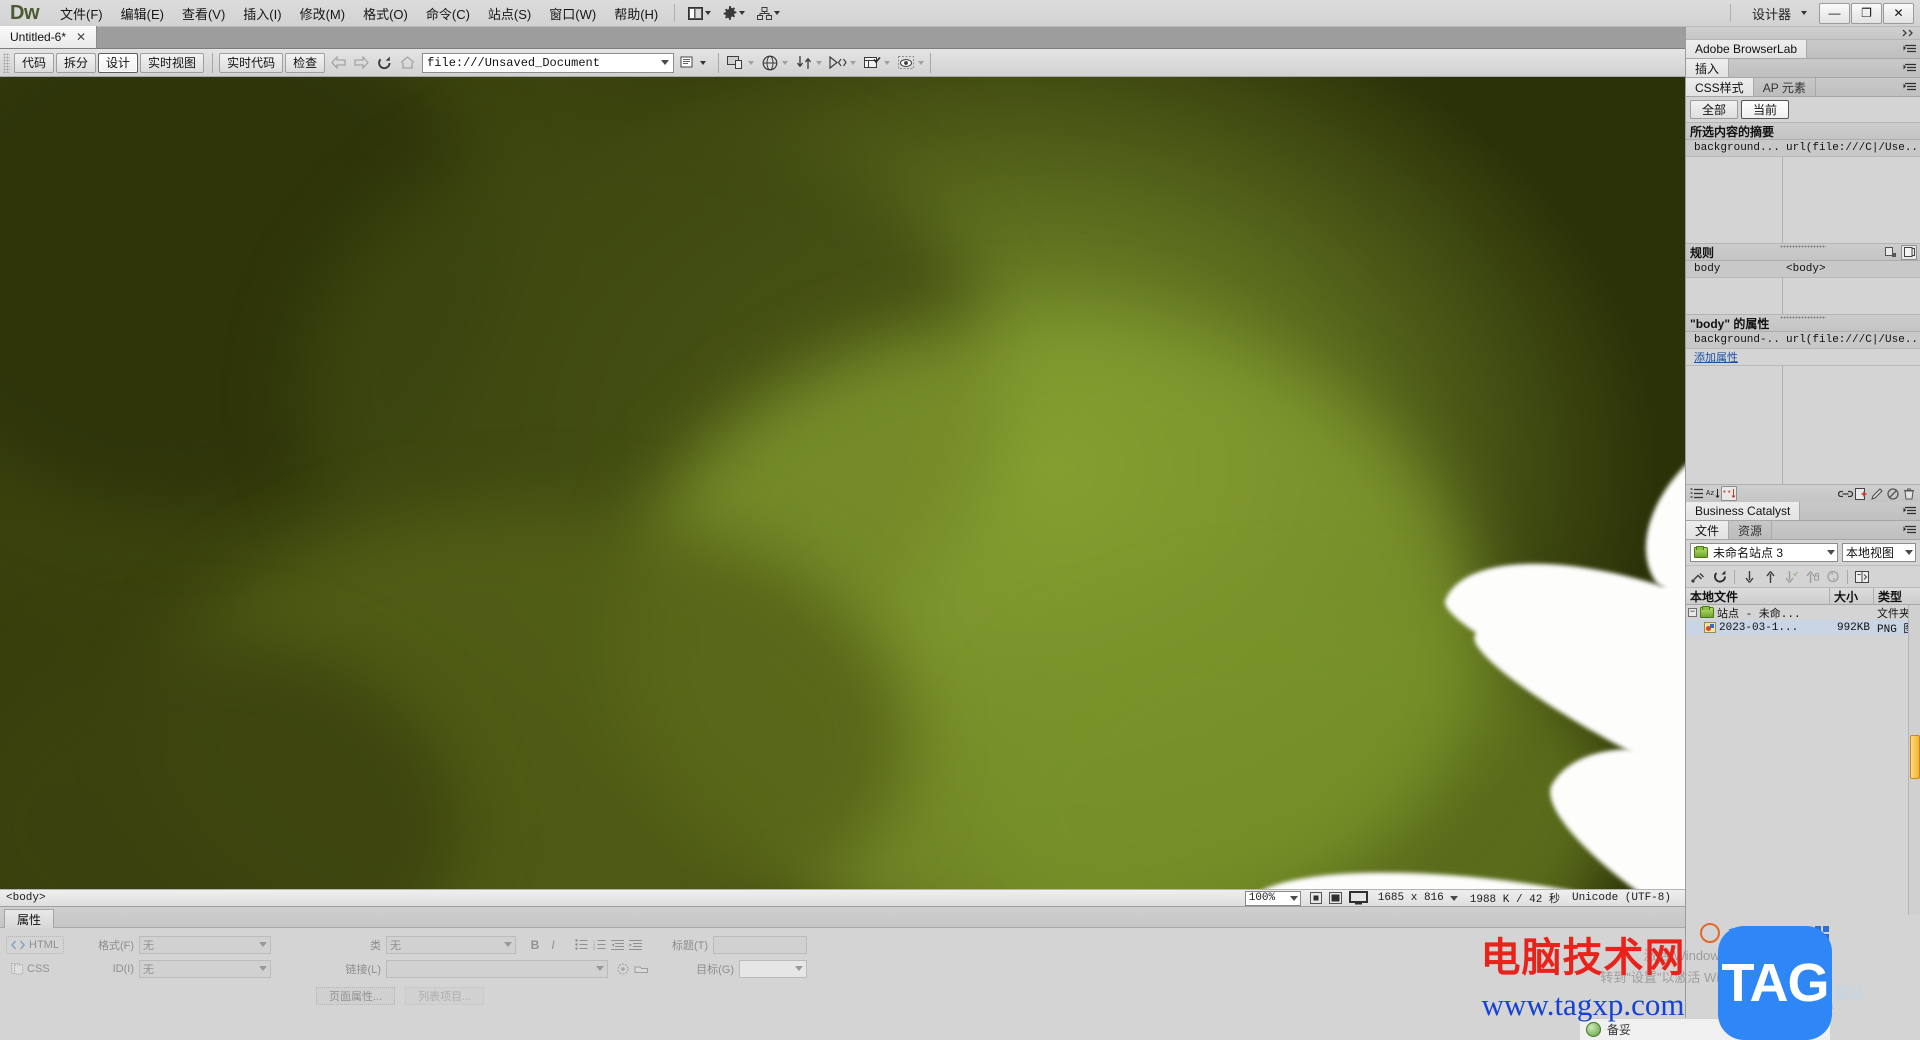 The image size is (1920, 1040). What do you see at coordinates (1729, 493) in the screenshot?
I see `set-properties-view-icon: **` at bounding box center [1729, 493].